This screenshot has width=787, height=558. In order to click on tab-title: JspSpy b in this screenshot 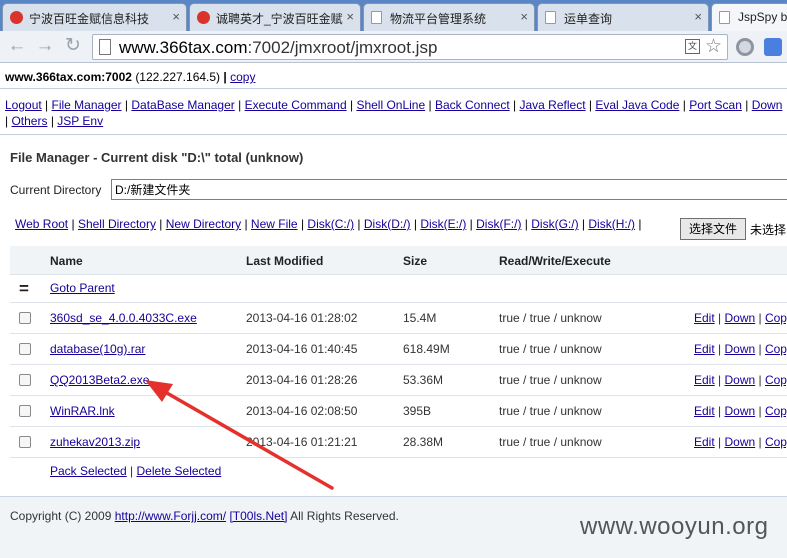, I will do `click(762, 17)`.